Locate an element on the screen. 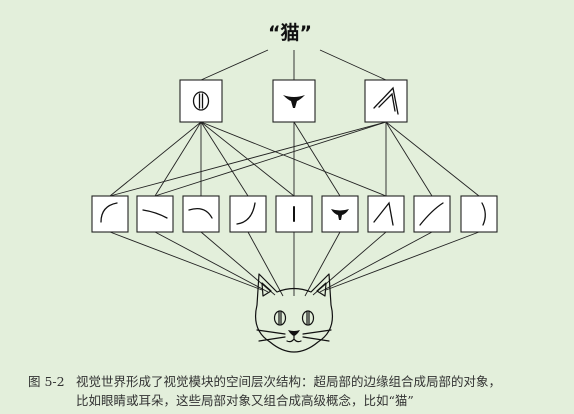 This screenshot has width=574, height=414. figure-number: 图 5-2 is located at coordinates (46, 381).